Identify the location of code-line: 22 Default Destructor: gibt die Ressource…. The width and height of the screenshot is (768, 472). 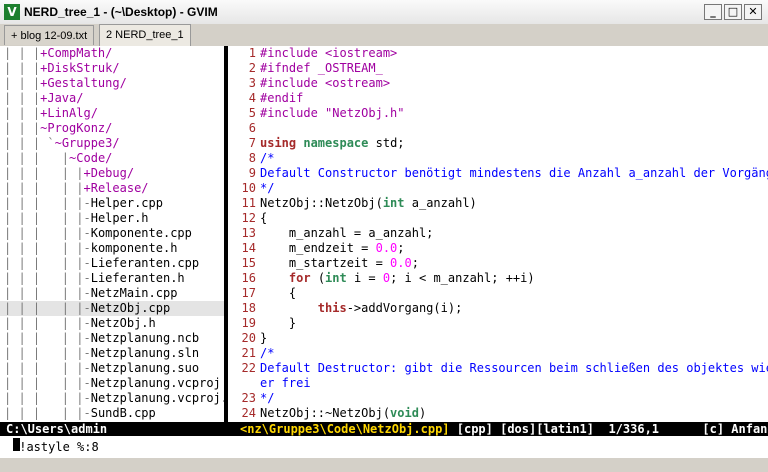
(499, 368).